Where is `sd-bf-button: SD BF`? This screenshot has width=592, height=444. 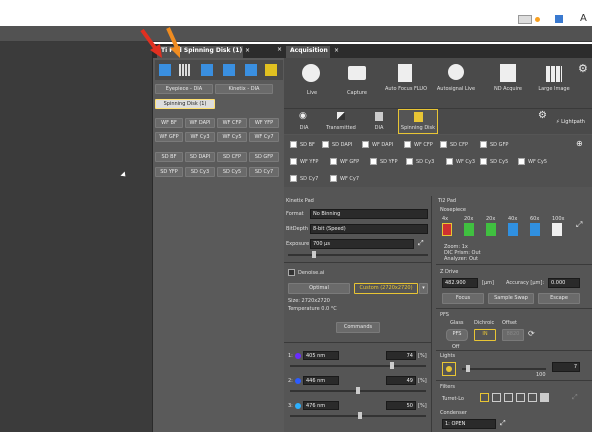 sd-bf-button: SD BF is located at coordinates (169, 157).